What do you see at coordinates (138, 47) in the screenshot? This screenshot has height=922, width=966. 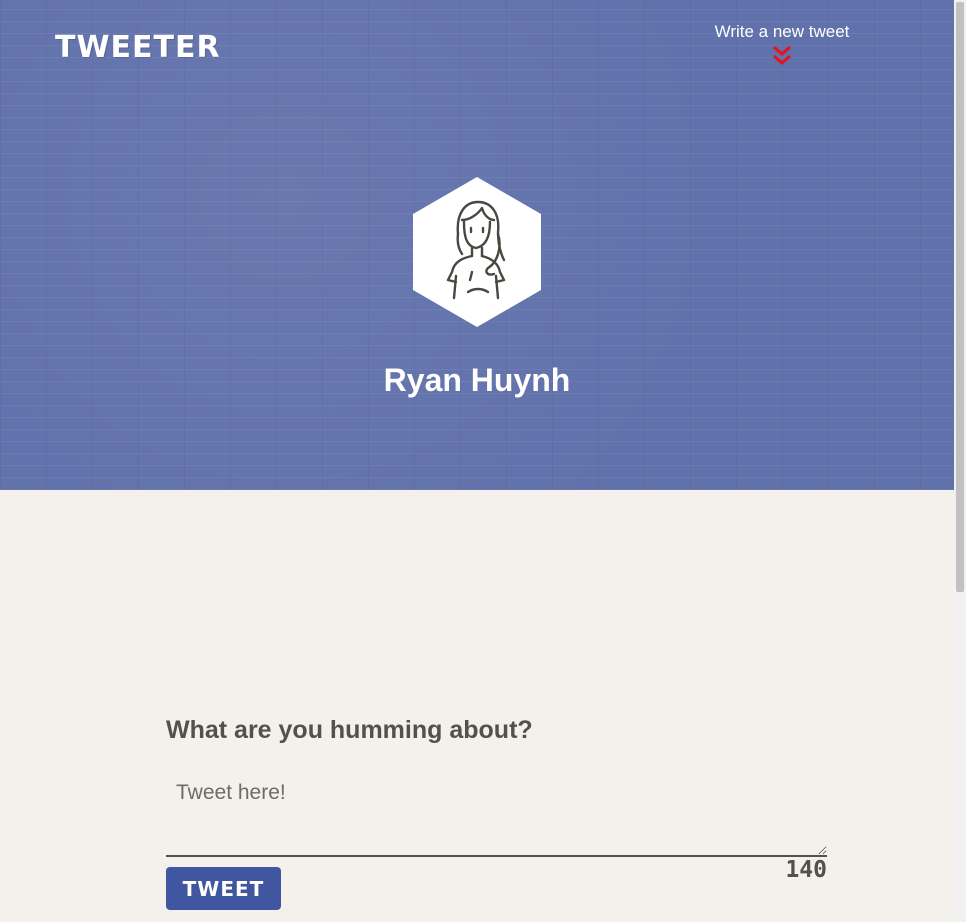 I see `app-logo: TWEETER` at bounding box center [138, 47].